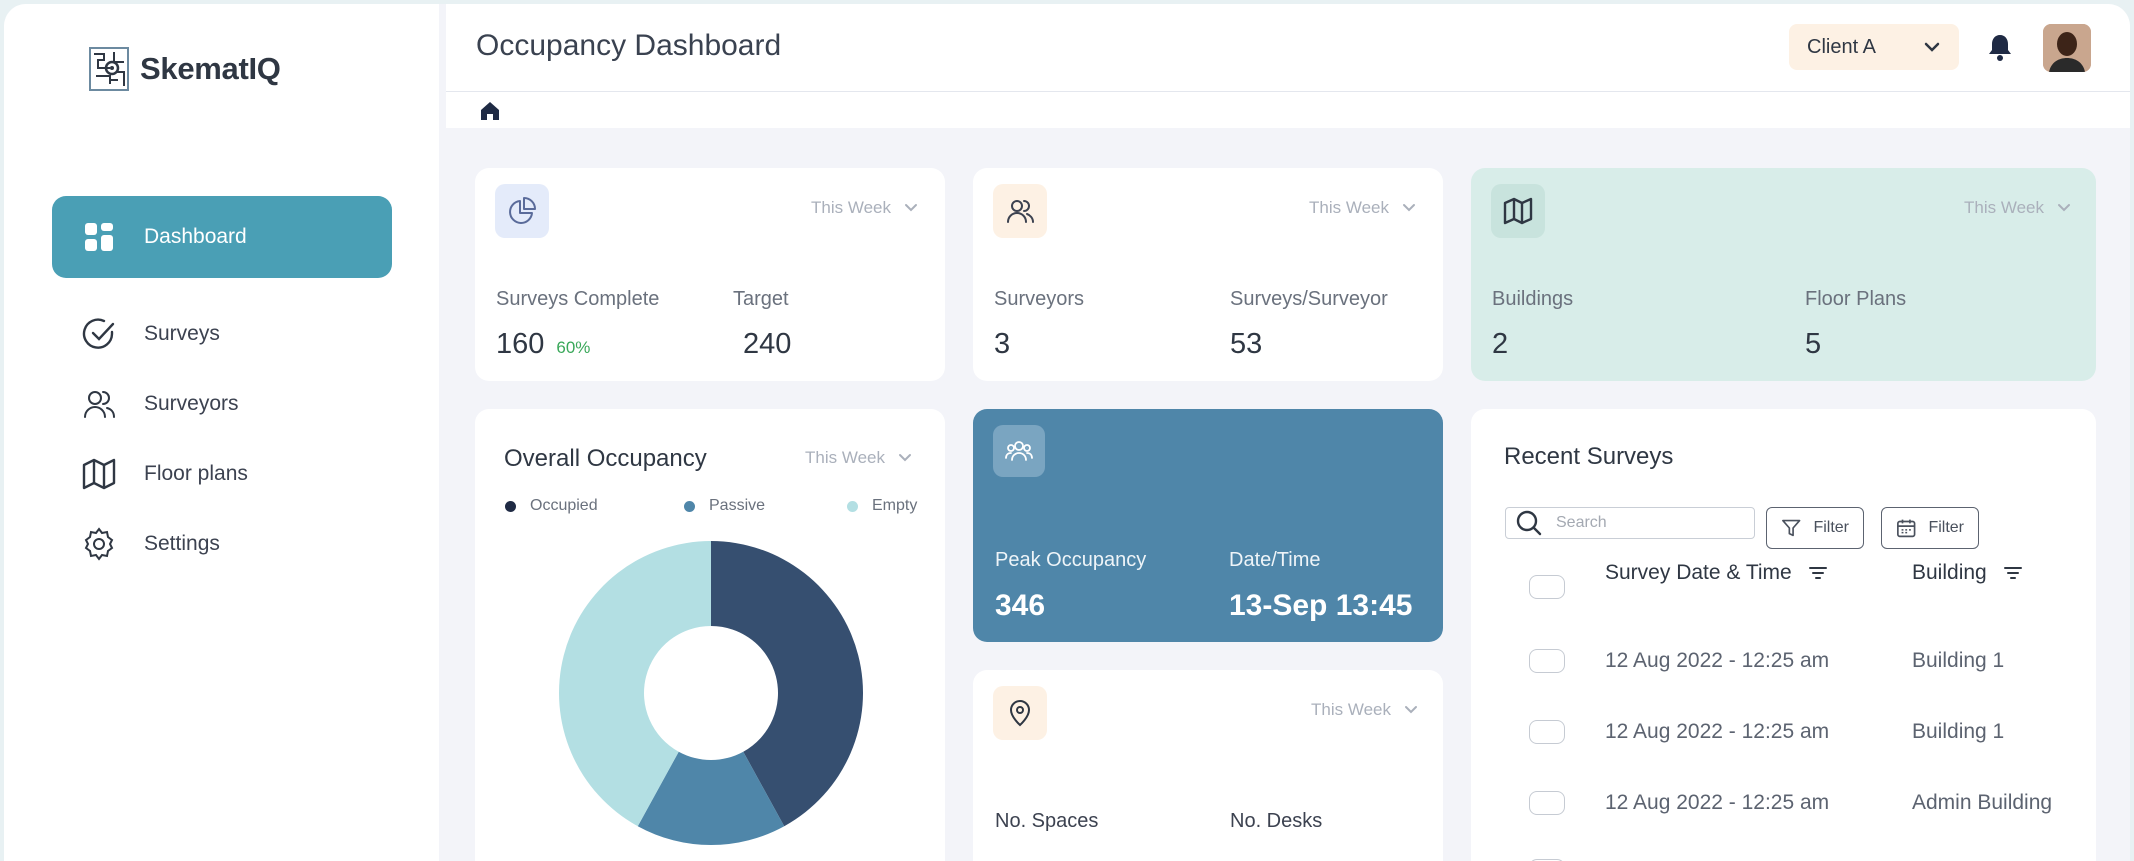  What do you see at coordinates (1949, 572) in the screenshot?
I see `column-header-label: Building` at bounding box center [1949, 572].